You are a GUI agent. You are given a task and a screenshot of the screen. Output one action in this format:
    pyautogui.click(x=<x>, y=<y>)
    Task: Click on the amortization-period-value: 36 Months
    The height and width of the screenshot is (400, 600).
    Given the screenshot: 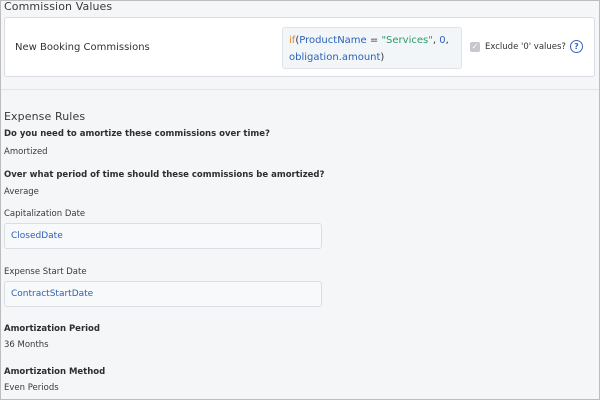 What is the action you would take?
    pyautogui.click(x=26, y=345)
    